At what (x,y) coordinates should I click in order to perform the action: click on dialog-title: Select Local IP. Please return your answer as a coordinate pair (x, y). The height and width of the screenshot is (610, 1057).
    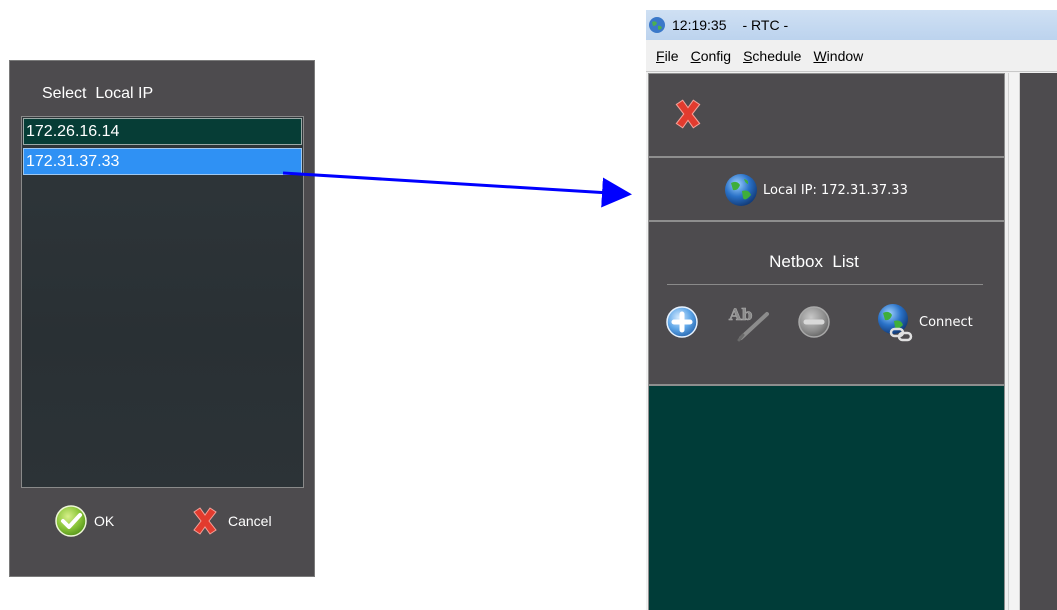
    Looking at the image, I should click on (98, 93).